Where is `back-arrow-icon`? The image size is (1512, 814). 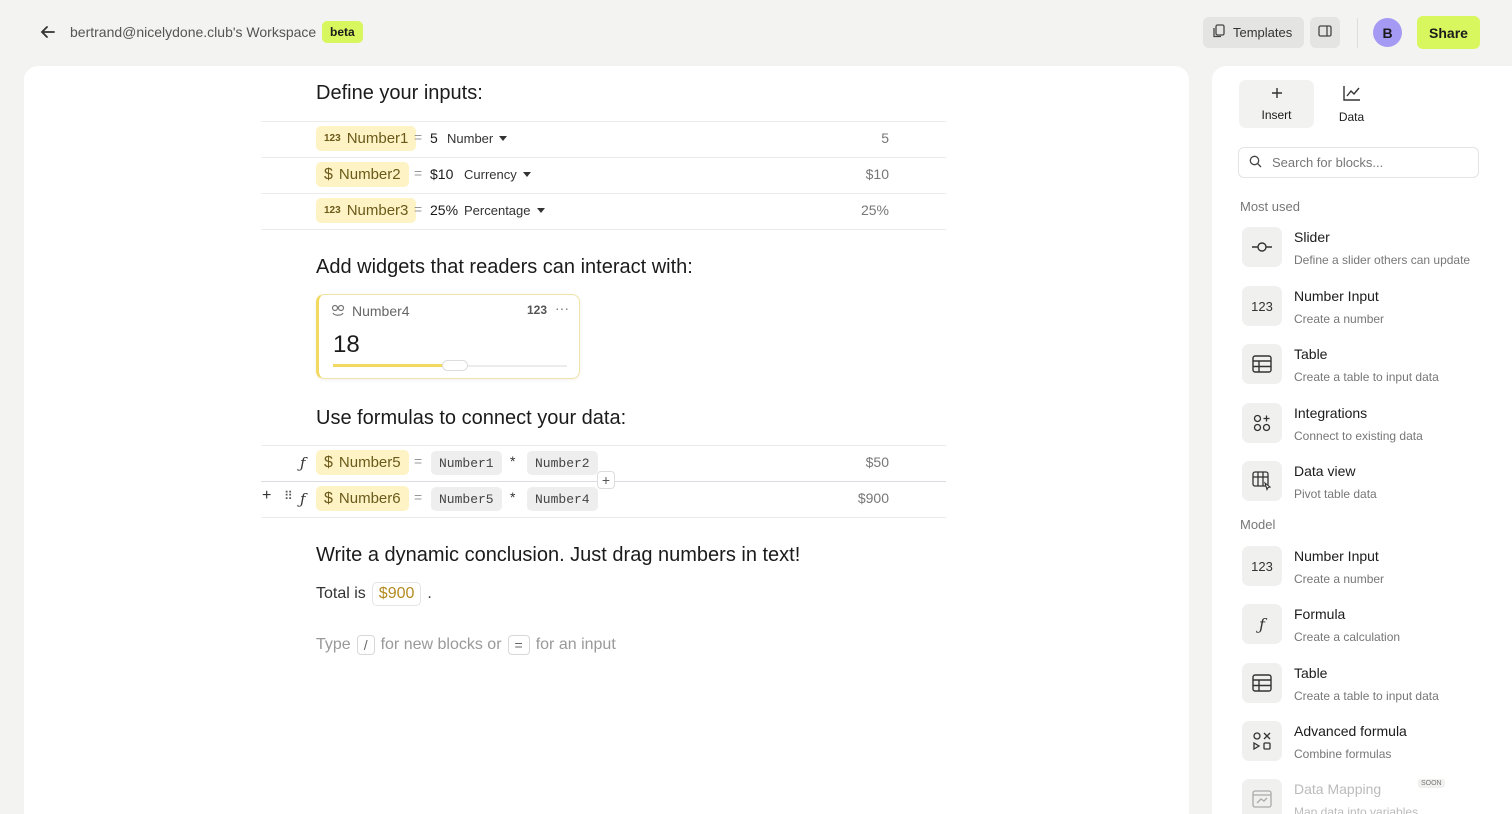 back-arrow-icon is located at coordinates (48, 32).